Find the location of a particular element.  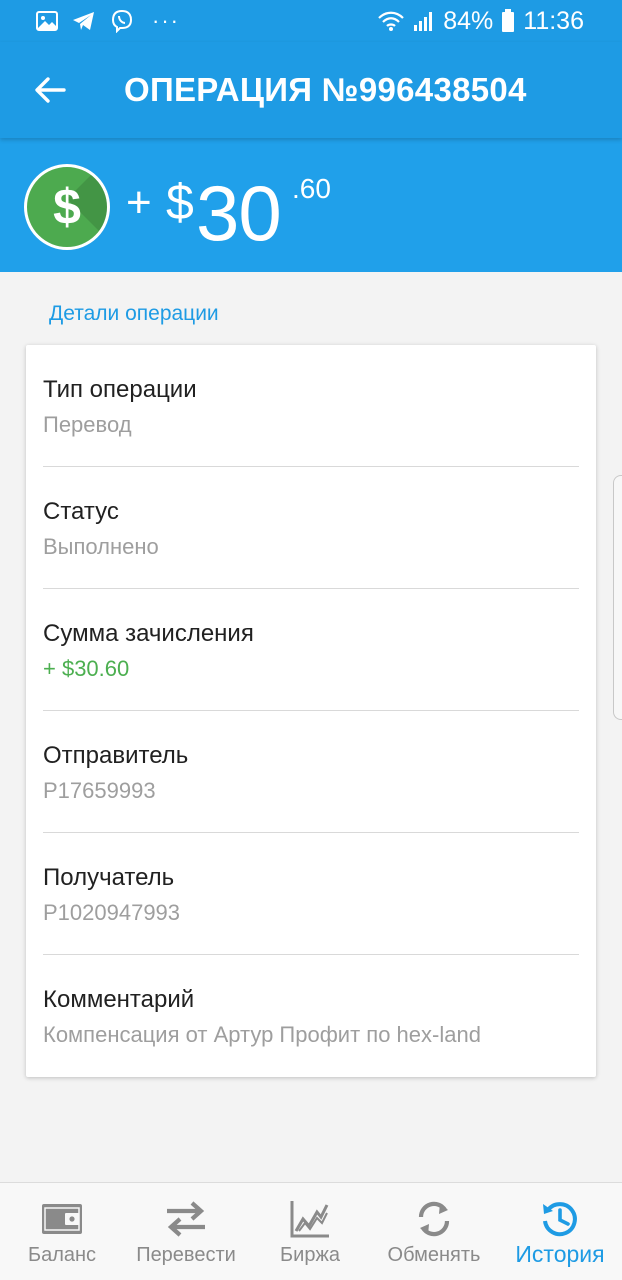

status-bar: ··· 84% 11:36 is located at coordinates (311, 21).